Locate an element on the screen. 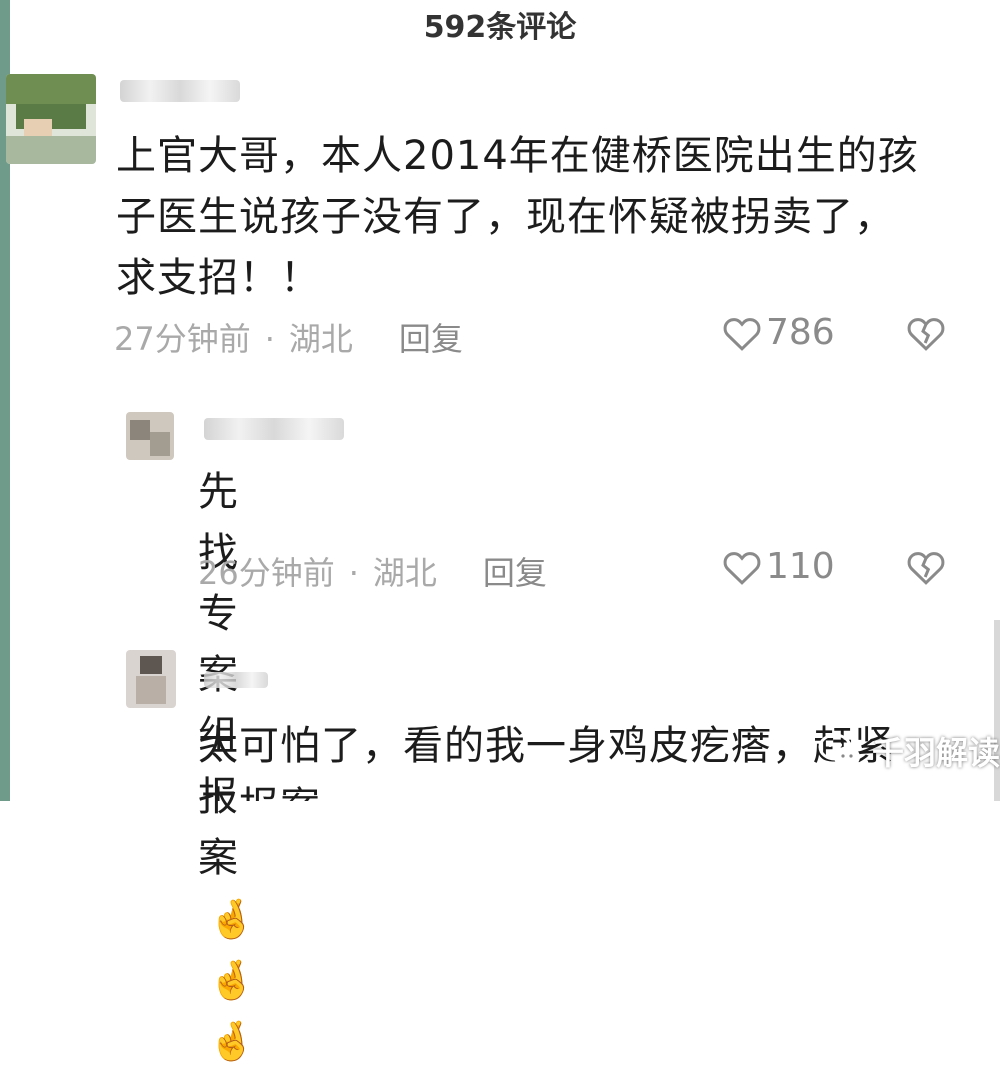 This screenshot has width=1000, height=1072. watermark: 千羽解读 is located at coordinates (909, 751).